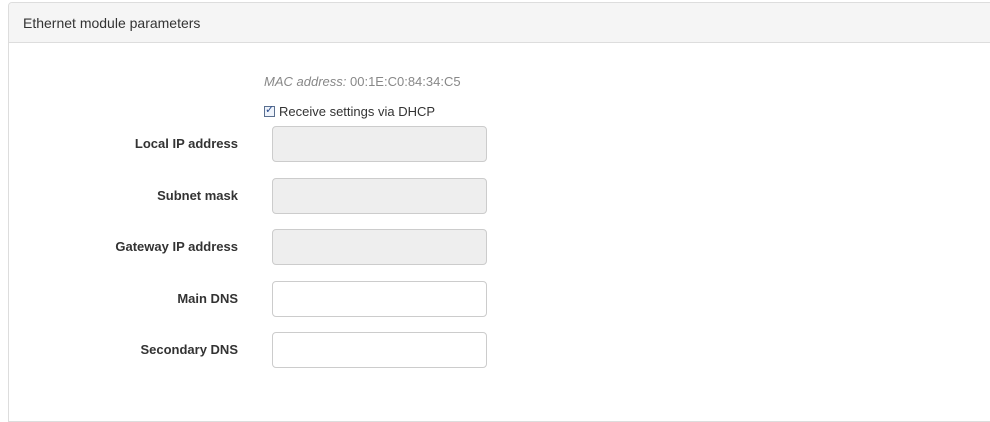 The width and height of the screenshot is (990, 422). What do you see at coordinates (197, 195) in the screenshot?
I see `subnet-mask-label: Subnet mask` at bounding box center [197, 195].